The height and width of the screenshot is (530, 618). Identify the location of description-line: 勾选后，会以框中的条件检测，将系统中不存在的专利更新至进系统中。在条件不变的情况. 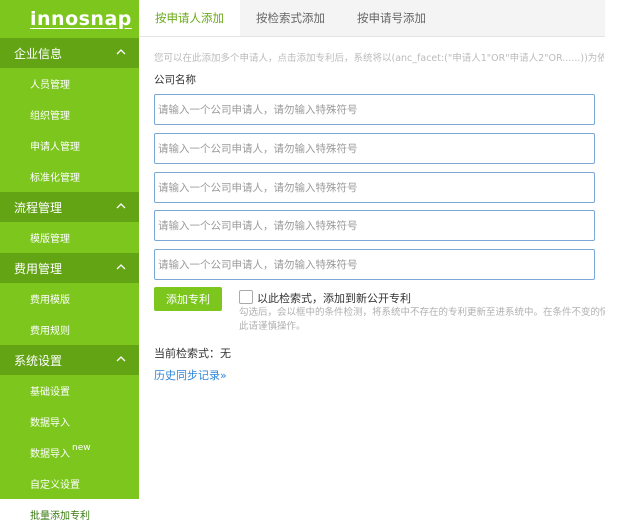
(422, 312).